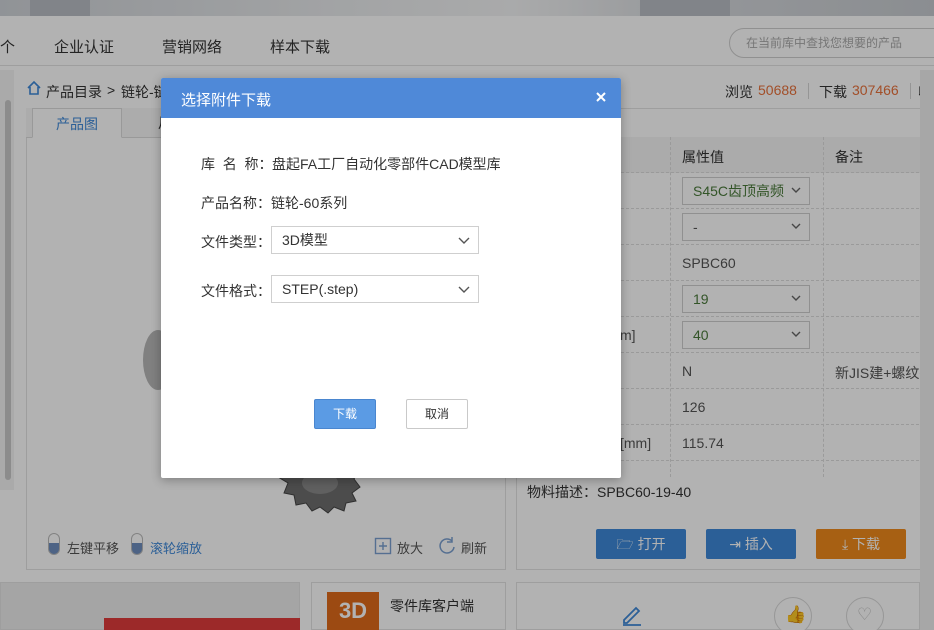 This screenshot has width=934, height=630. Describe the element at coordinates (237, 164) in the screenshot. I see `library-label: 库 名 称：` at that location.